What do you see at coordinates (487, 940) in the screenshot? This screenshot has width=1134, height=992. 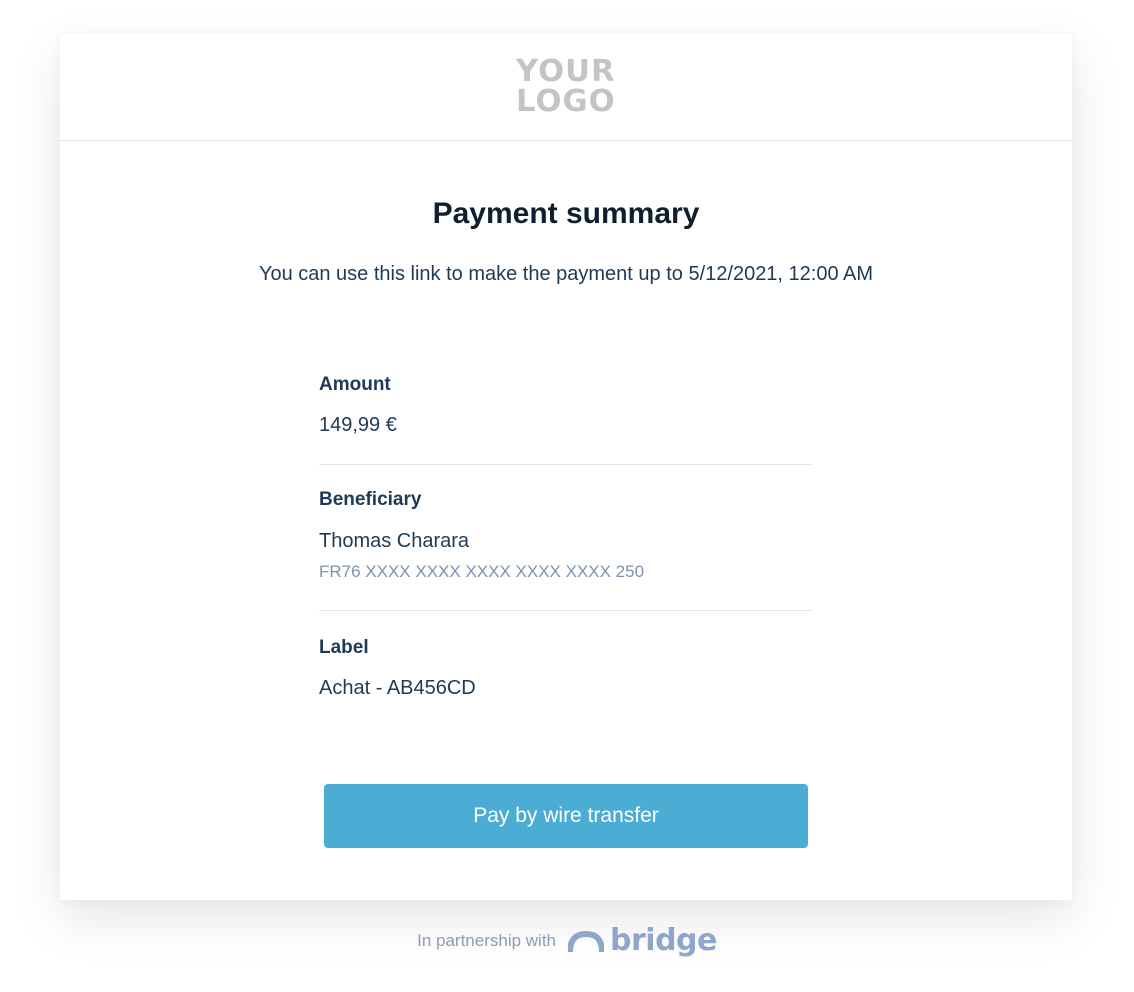 I see `partnership-text: In partnership with` at bounding box center [487, 940].